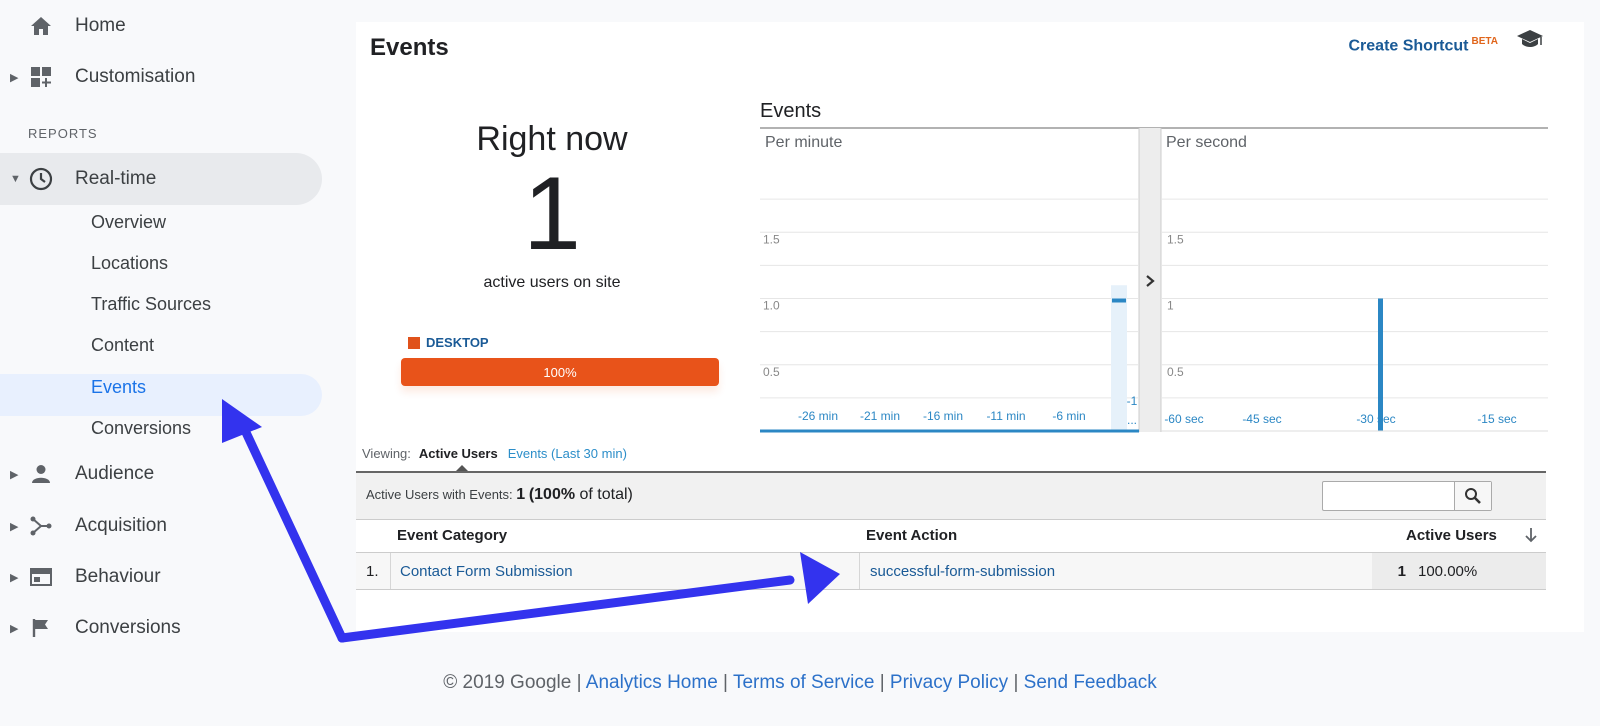  What do you see at coordinates (1119, 358) in the screenshot?
I see `current-minute-band` at bounding box center [1119, 358].